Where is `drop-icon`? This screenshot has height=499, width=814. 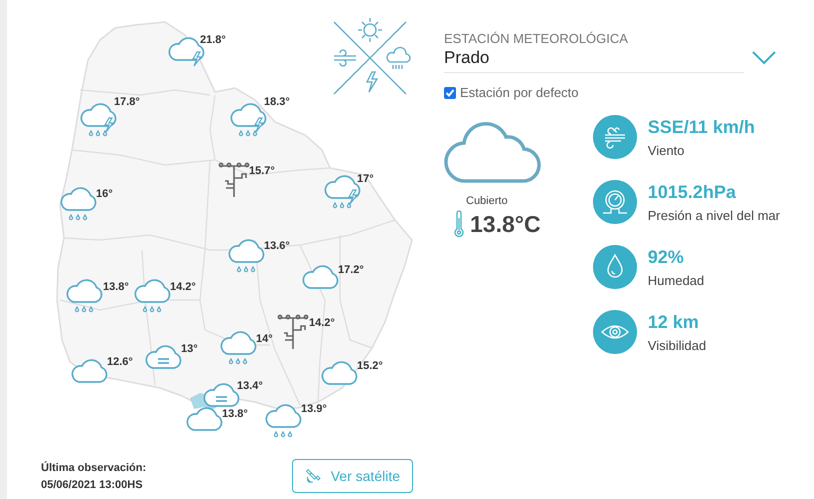
drop-icon is located at coordinates (614, 267).